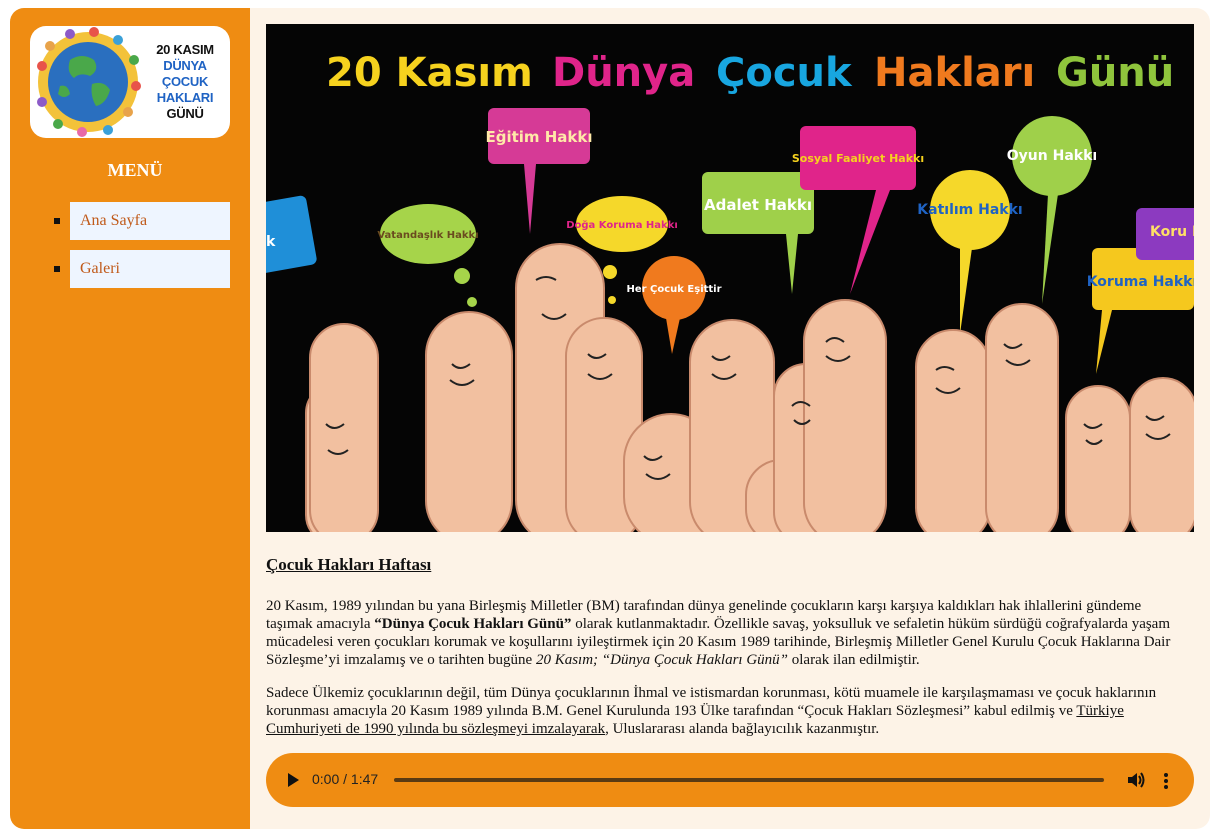 The image size is (1222, 839). What do you see at coordinates (345, 779) in the screenshot?
I see `audio-time: 0:00 / 1:47` at bounding box center [345, 779].